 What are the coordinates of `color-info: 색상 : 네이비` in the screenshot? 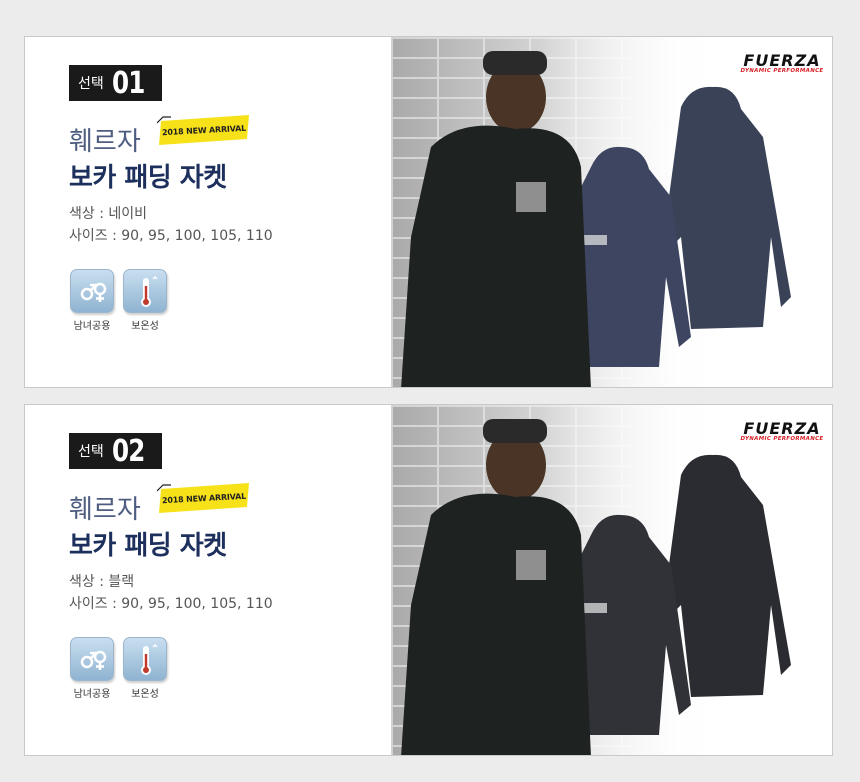 It's located at (108, 214).